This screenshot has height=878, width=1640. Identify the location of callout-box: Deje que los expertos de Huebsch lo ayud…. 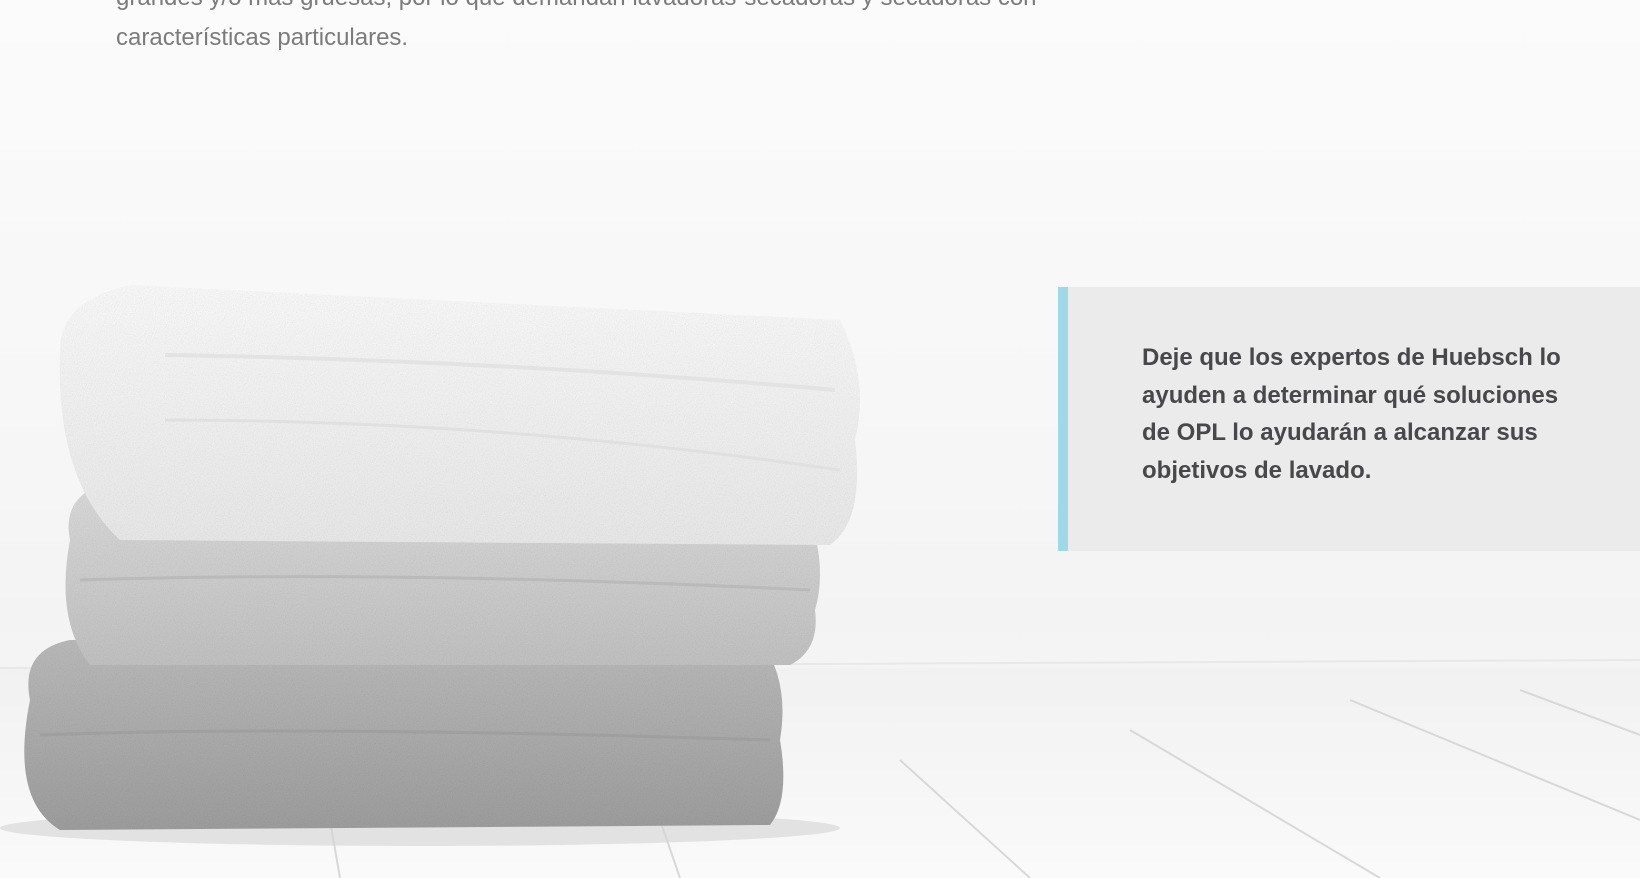
(1349, 419).